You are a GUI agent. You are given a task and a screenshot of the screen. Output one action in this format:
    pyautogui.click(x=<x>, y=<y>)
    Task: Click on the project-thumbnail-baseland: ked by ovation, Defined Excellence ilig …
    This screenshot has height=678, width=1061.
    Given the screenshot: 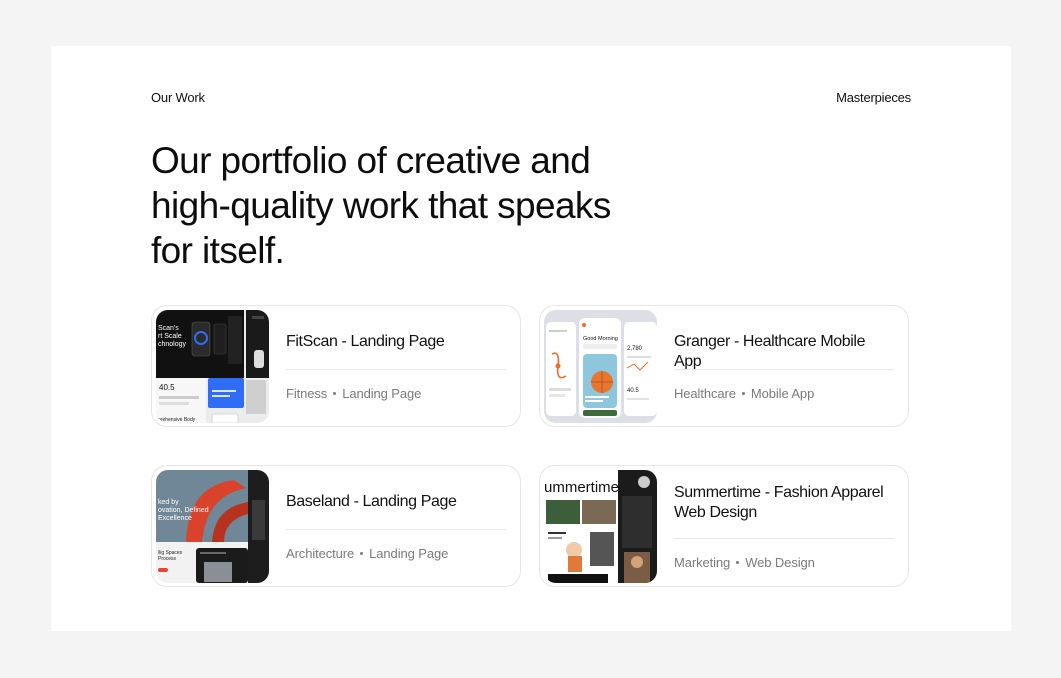 What is the action you would take?
    pyautogui.click(x=212, y=526)
    